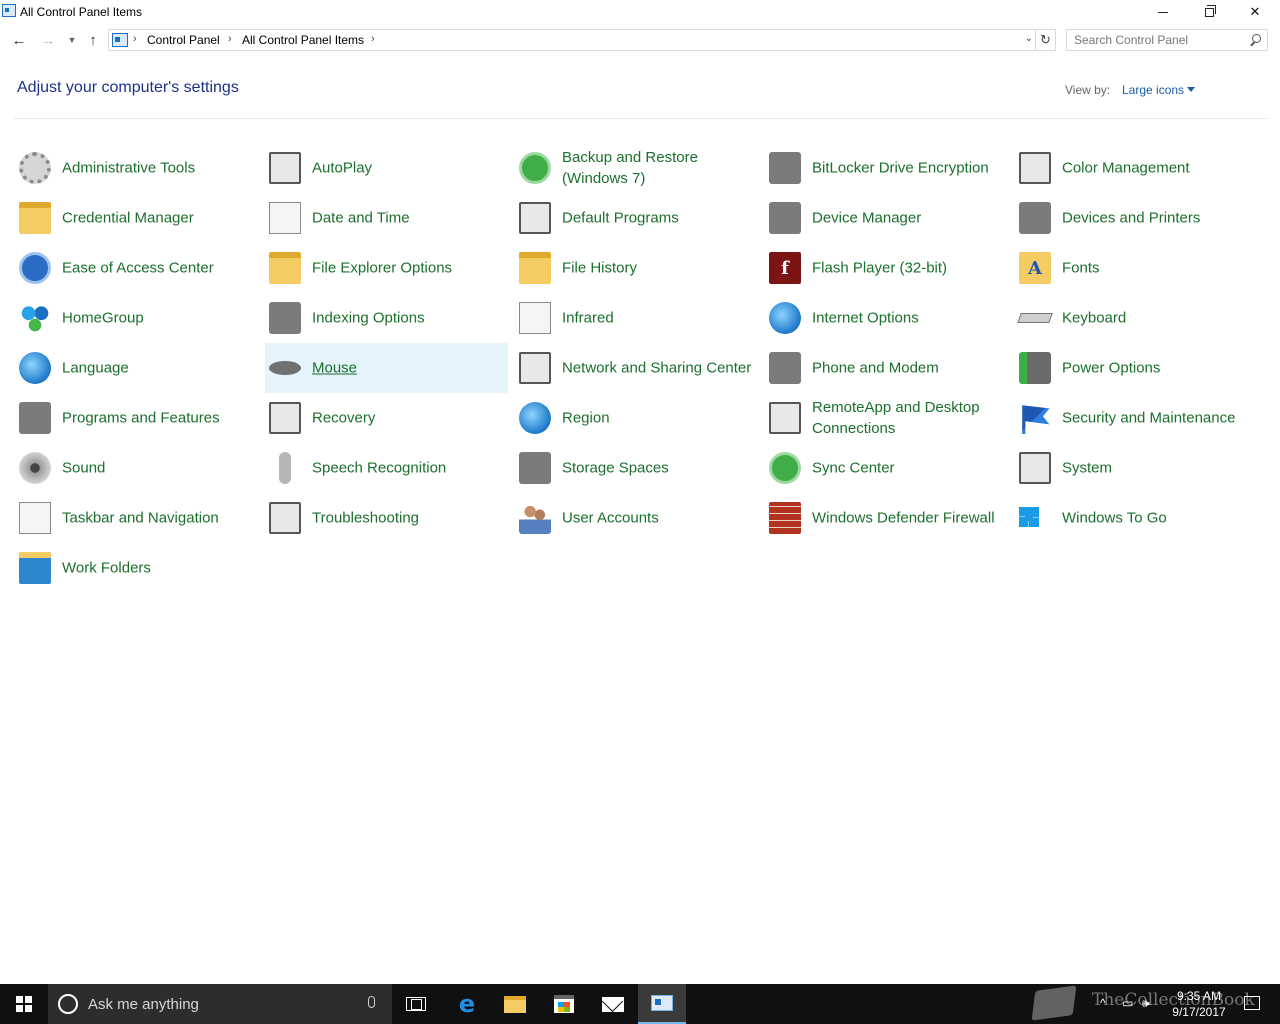 The image size is (1280, 1024). What do you see at coordinates (157, 468) in the screenshot?
I see `item-label: Sound` at bounding box center [157, 468].